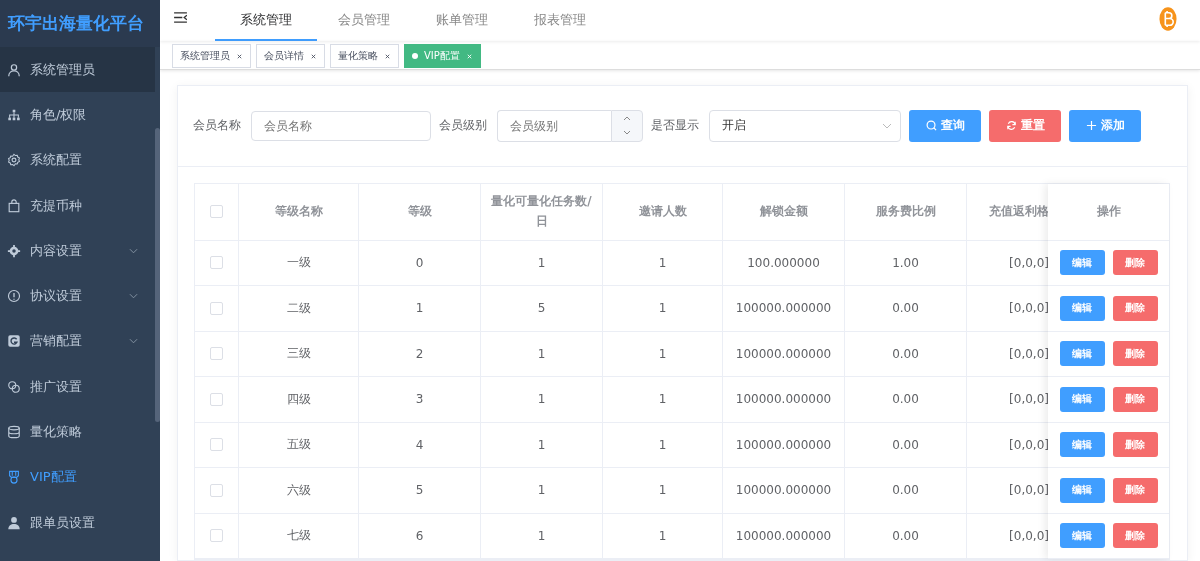 The height and width of the screenshot is (561, 1200). What do you see at coordinates (77, 115) in the screenshot?
I see `sidebar-item: 角色/权限` at bounding box center [77, 115].